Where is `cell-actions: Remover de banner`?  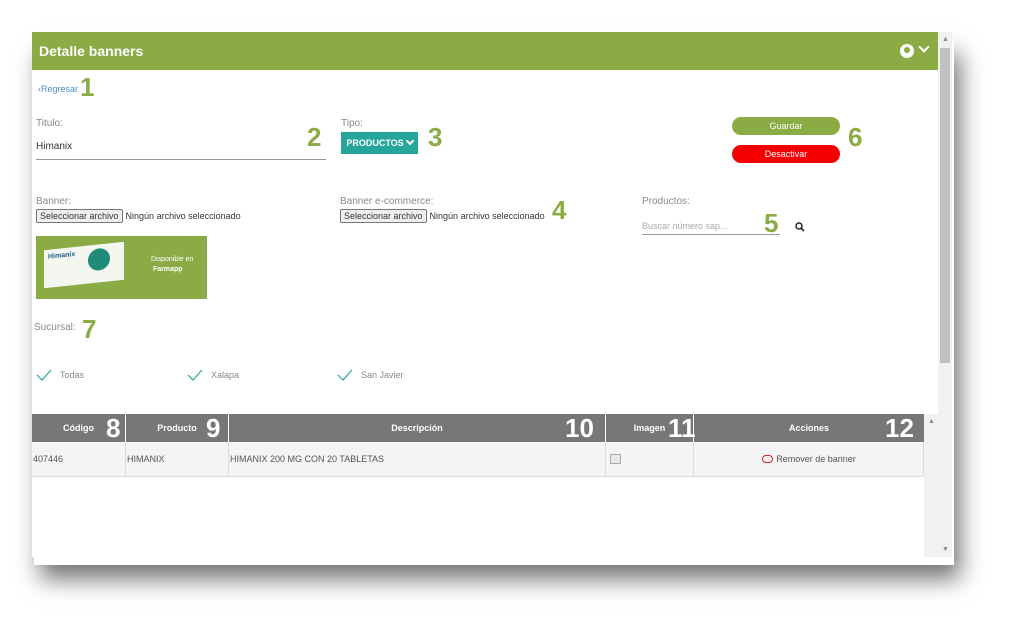 cell-actions: Remover de banner is located at coordinates (809, 459).